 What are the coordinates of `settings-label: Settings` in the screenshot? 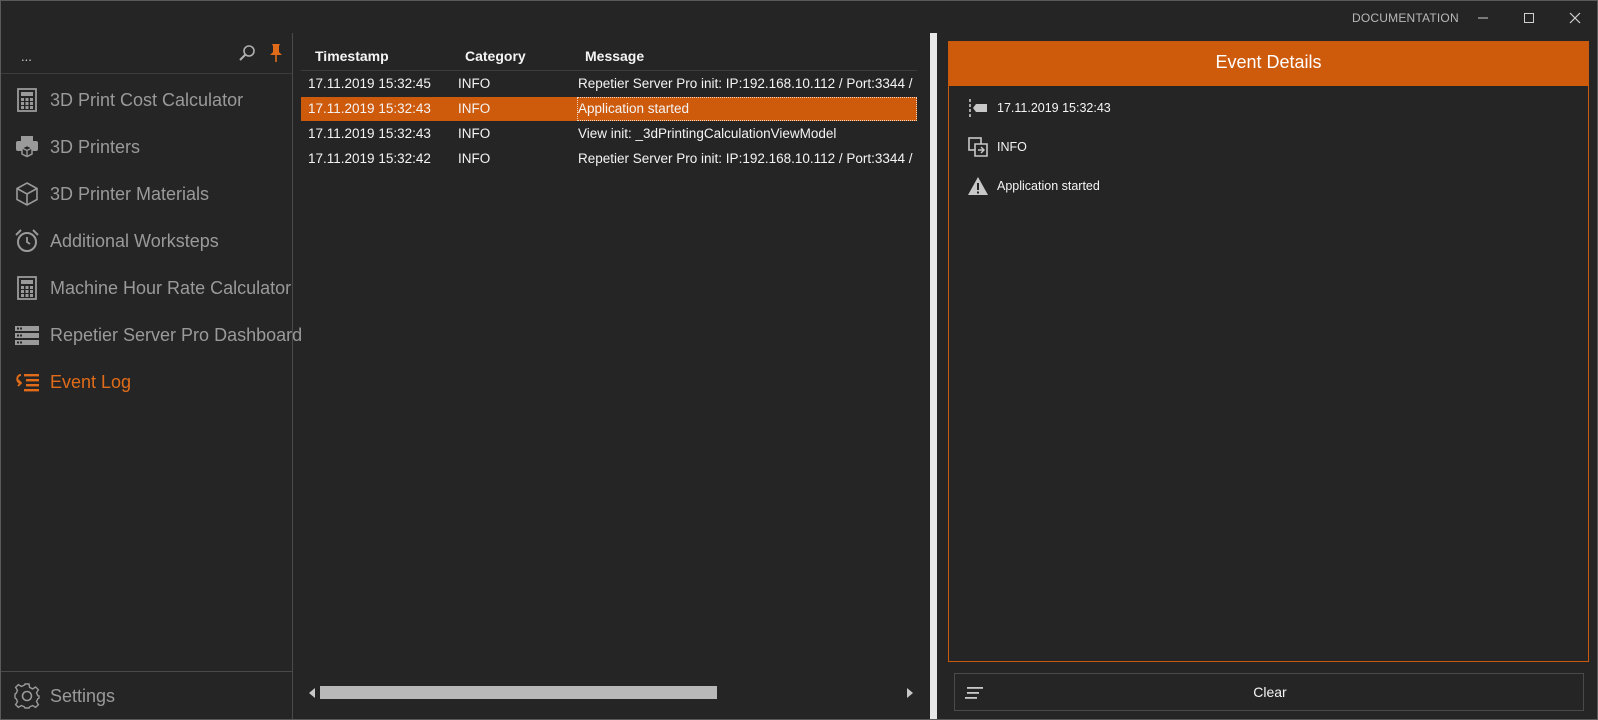 It's located at (83, 696).